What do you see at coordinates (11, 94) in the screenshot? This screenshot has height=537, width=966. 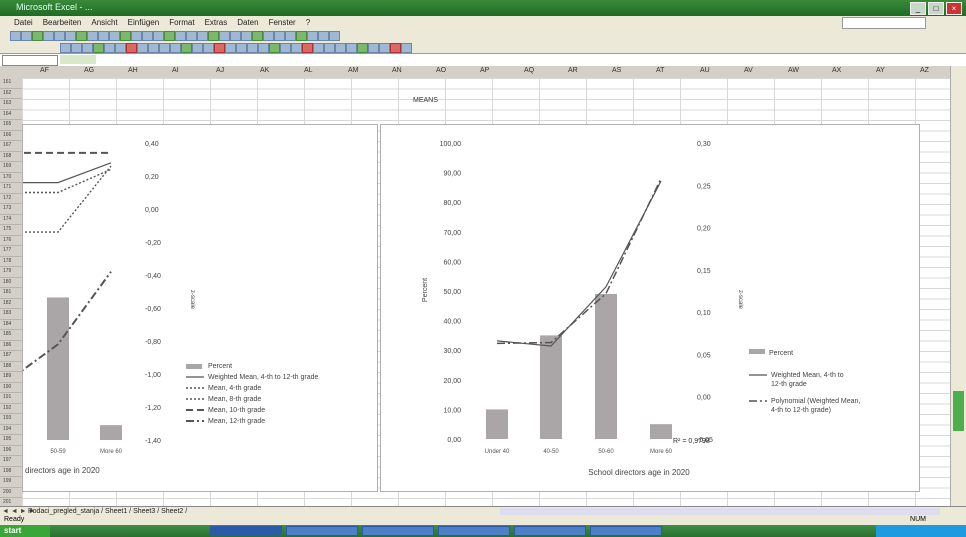 I see `row-header: 162` at bounding box center [11, 94].